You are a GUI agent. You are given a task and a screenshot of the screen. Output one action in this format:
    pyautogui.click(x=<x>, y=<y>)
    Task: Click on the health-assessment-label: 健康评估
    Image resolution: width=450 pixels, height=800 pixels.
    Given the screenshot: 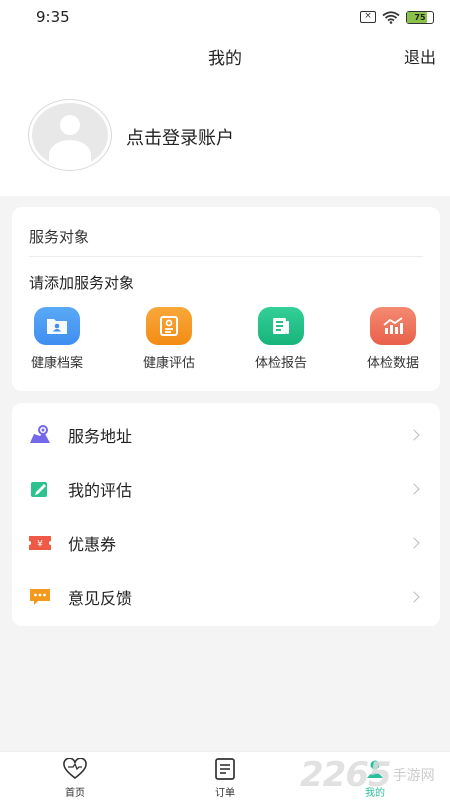 What is the action you would take?
    pyautogui.click(x=168, y=363)
    